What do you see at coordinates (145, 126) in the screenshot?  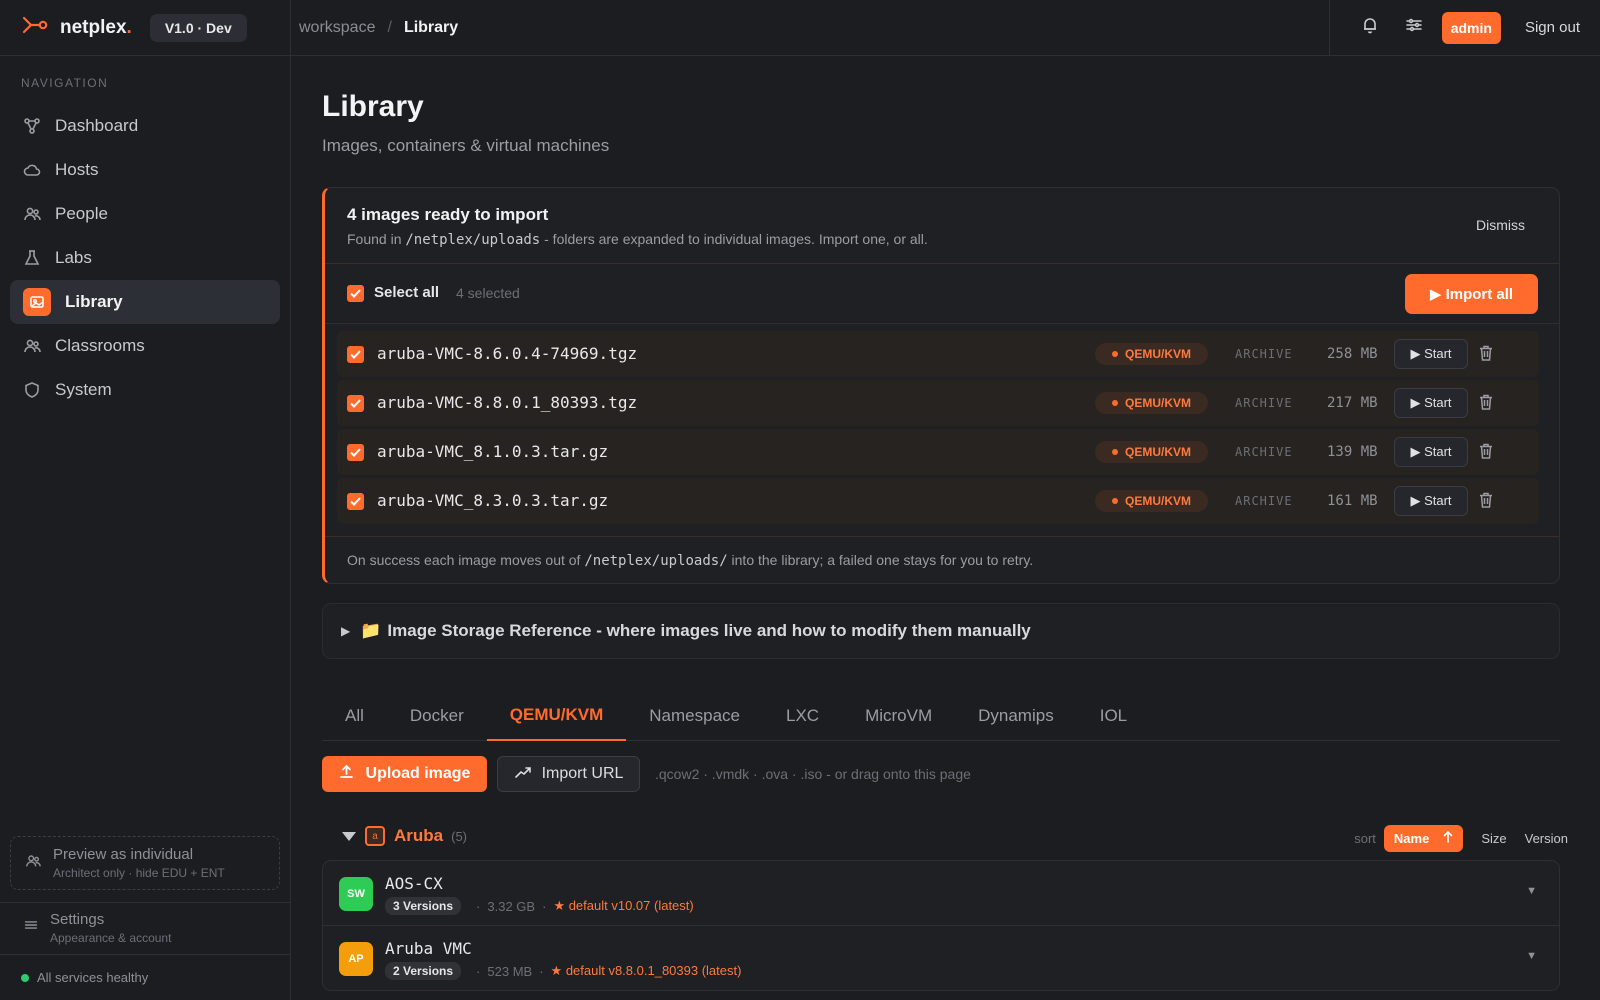 I see `sidebar-item-dashboard: Dashboard` at bounding box center [145, 126].